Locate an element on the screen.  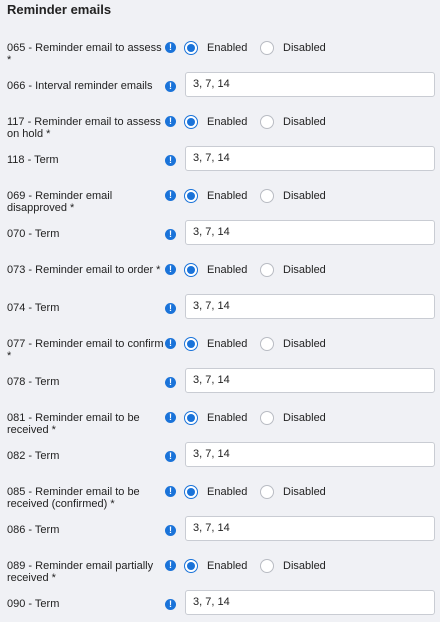
reminder-toggle-label: 065 - Reminder email to assess * is located at coordinates (84, 54).